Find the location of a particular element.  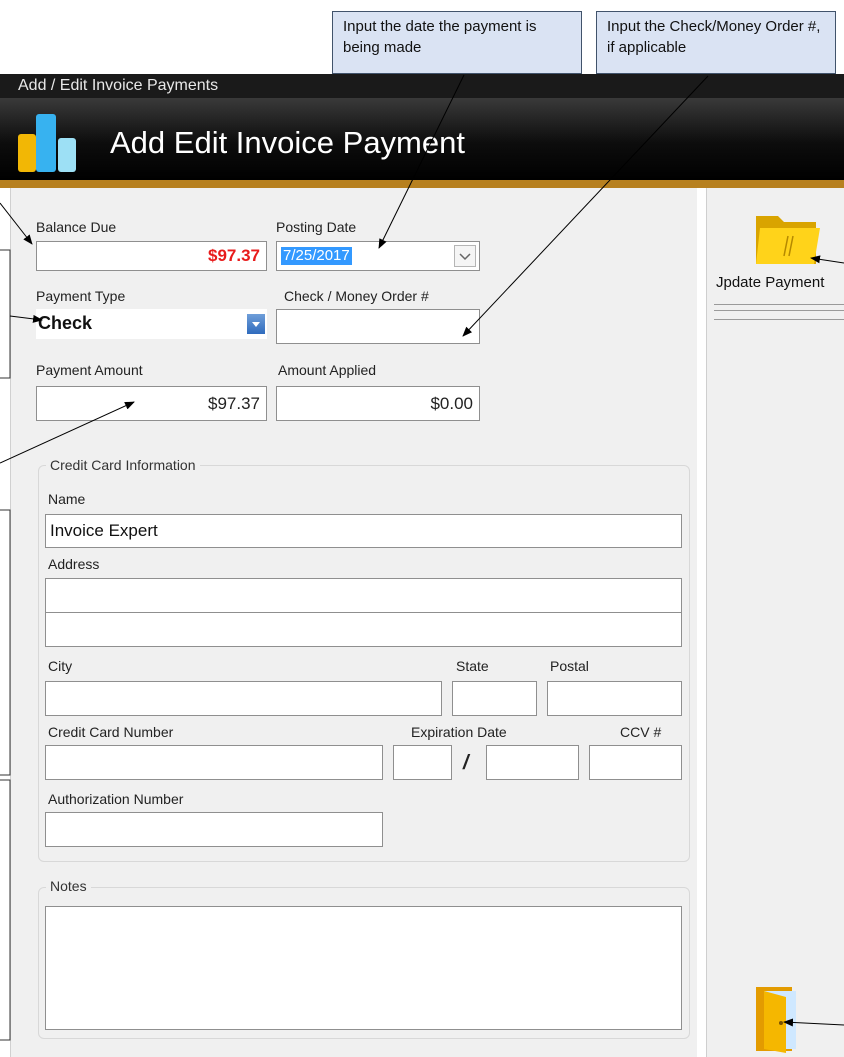

posting-date-field: 7/25/2017 is located at coordinates (378, 256).